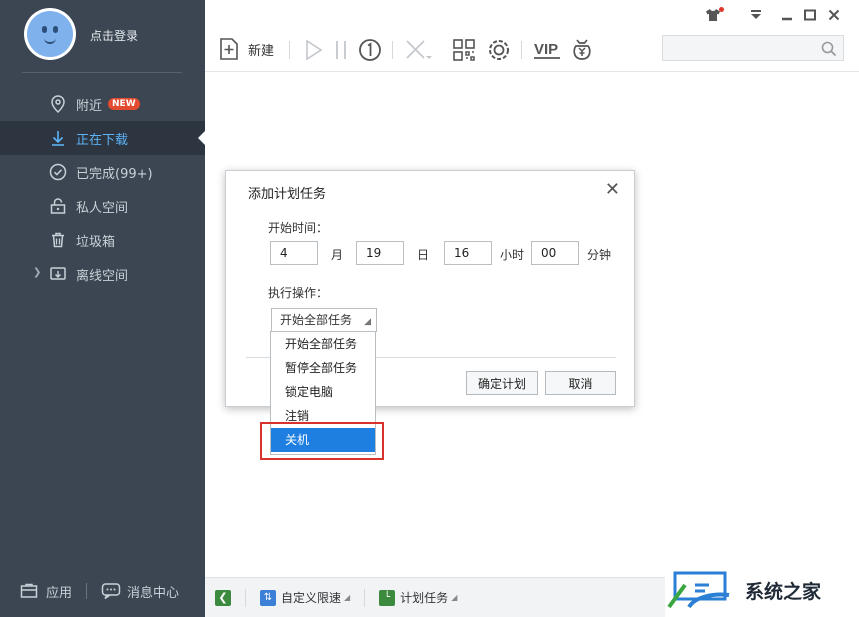 The image size is (859, 617). I want to click on delete-icon, so click(417, 50).